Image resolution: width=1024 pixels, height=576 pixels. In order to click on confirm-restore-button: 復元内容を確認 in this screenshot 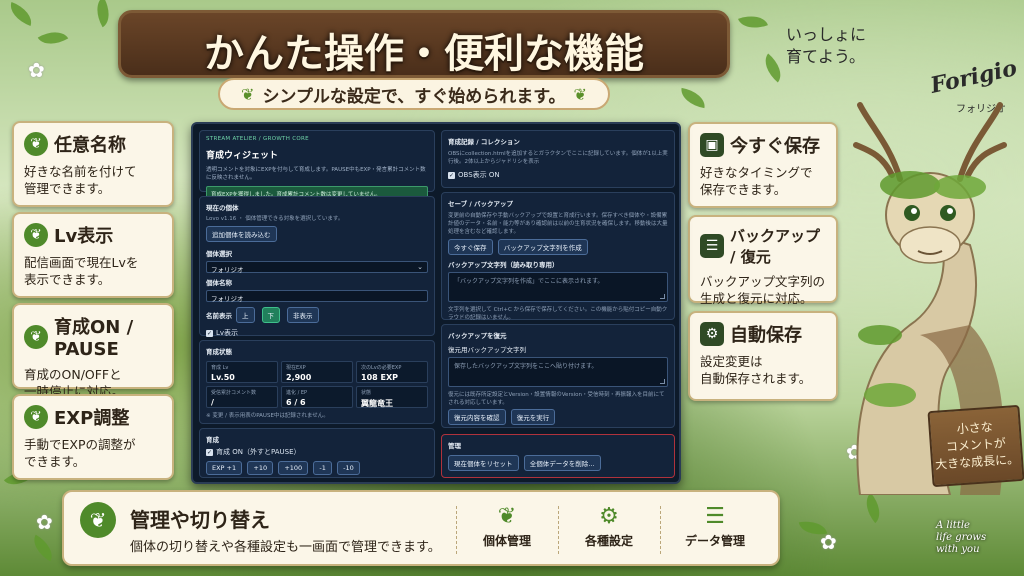, I will do `click(477, 417)`.